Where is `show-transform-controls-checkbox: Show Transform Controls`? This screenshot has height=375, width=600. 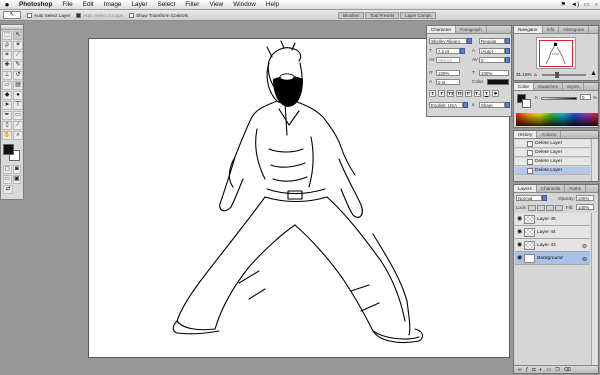 show-transform-controls-checkbox: Show Transform Controls is located at coordinates (158, 15).